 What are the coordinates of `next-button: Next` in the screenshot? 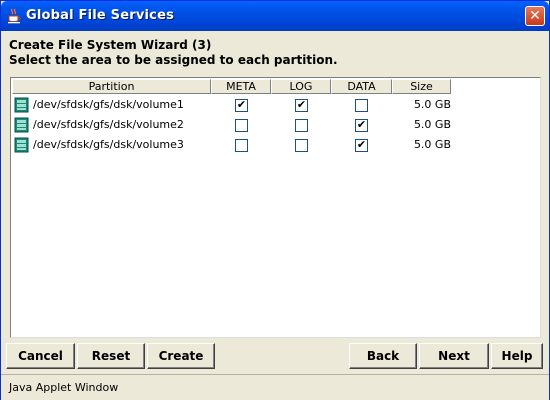 It's located at (454, 356).